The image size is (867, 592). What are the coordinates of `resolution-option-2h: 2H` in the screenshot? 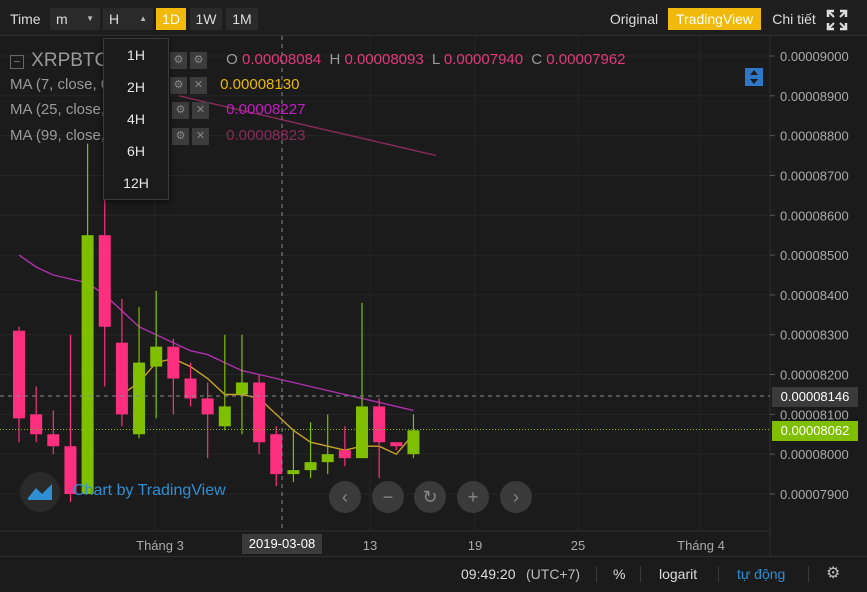 It's located at (136, 87).